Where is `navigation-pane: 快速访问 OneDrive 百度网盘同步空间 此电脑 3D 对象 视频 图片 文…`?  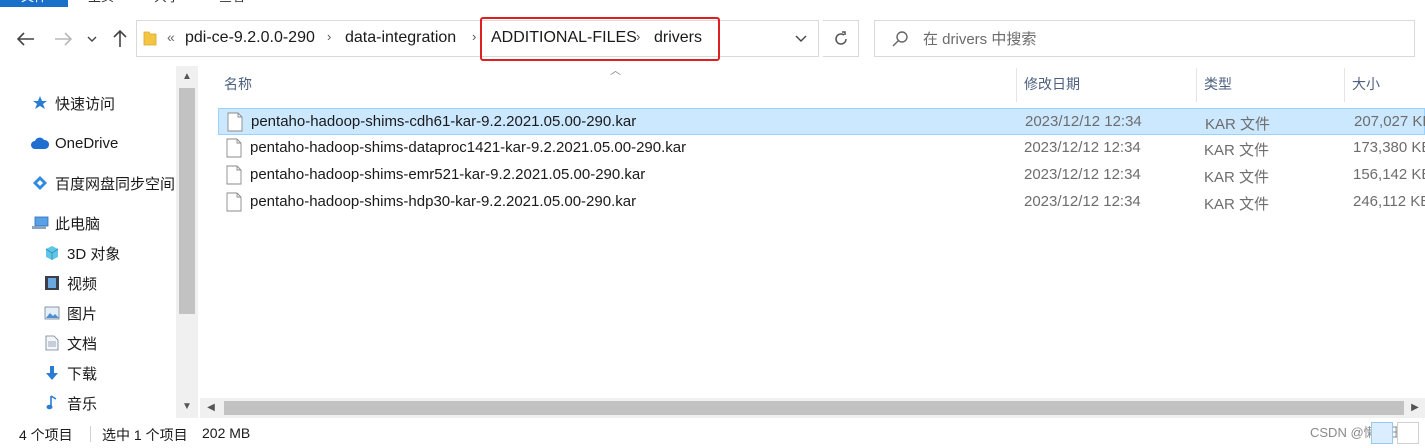
navigation-pane: 快速访问 OneDrive 百度网盘同步空间 此电脑 3D 对象 视频 图片 文… is located at coordinates (99, 242).